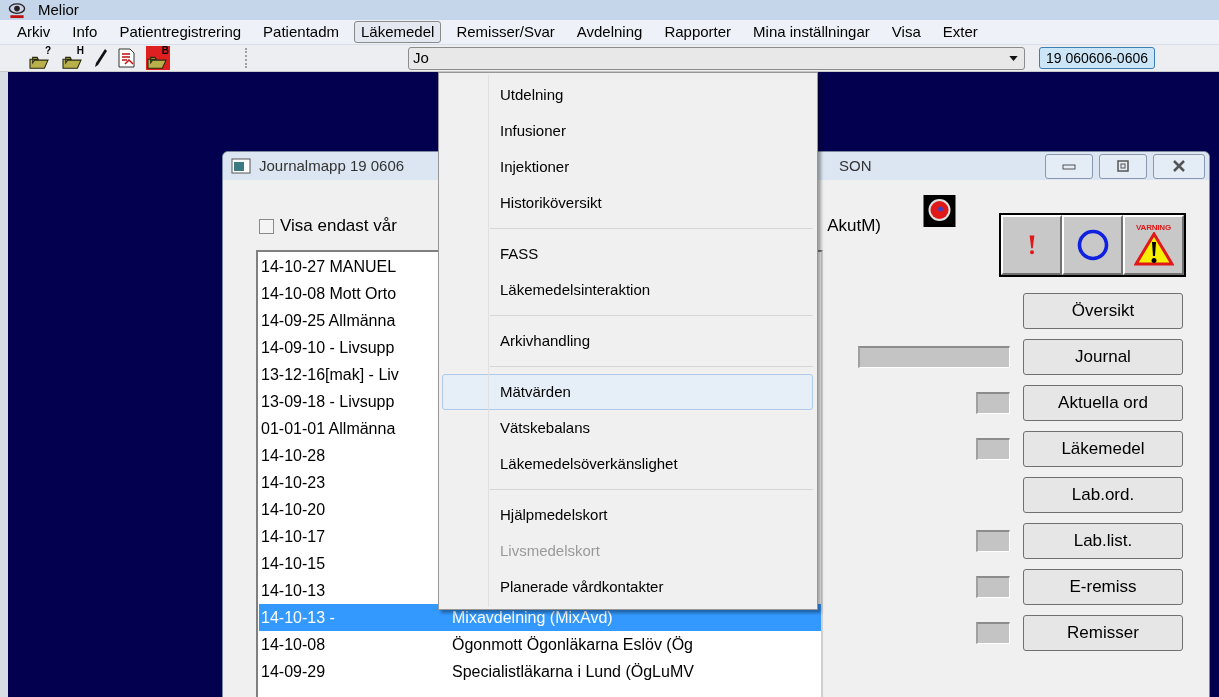 The height and width of the screenshot is (697, 1219). What do you see at coordinates (627, 587) in the screenshot?
I see `dropdown-item: Planerade vårdkontakter` at bounding box center [627, 587].